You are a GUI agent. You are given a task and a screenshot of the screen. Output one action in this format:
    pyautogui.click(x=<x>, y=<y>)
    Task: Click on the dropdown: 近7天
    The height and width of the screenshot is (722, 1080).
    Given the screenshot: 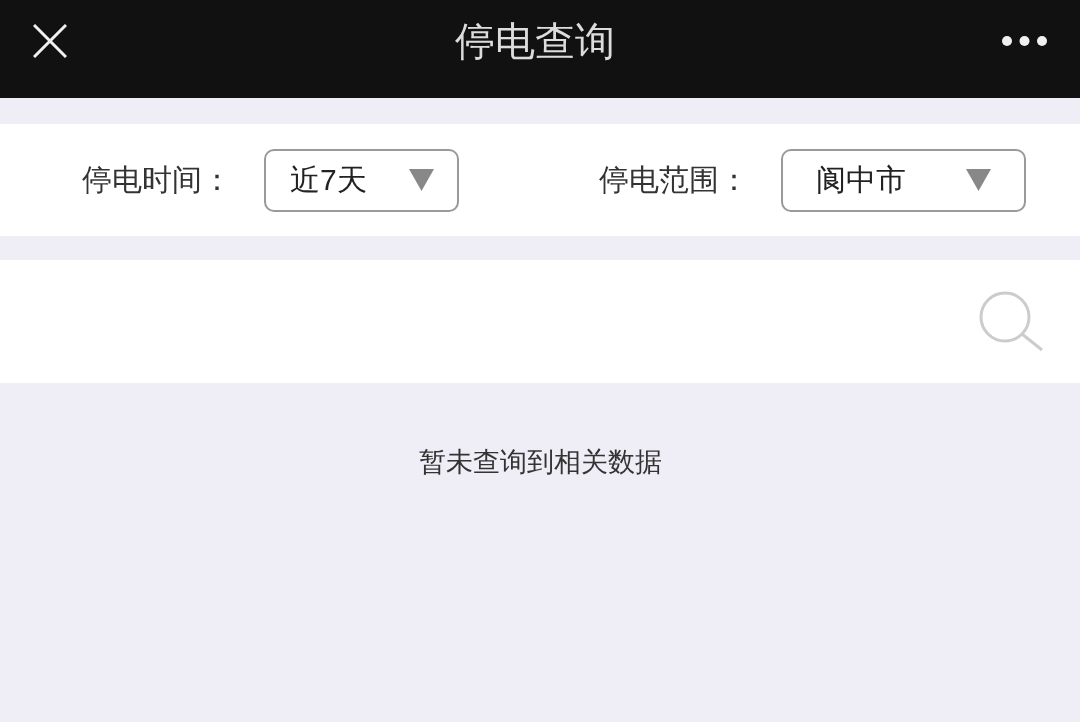 What is the action you would take?
    pyautogui.click(x=361, y=180)
    